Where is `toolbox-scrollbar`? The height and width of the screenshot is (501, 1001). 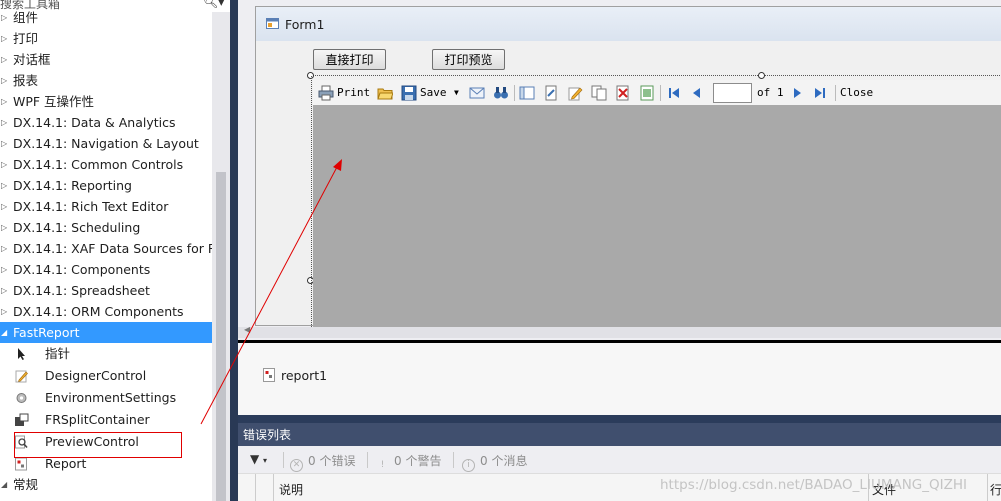
toolbox-scrollbar is located at coordinates (221, 256).